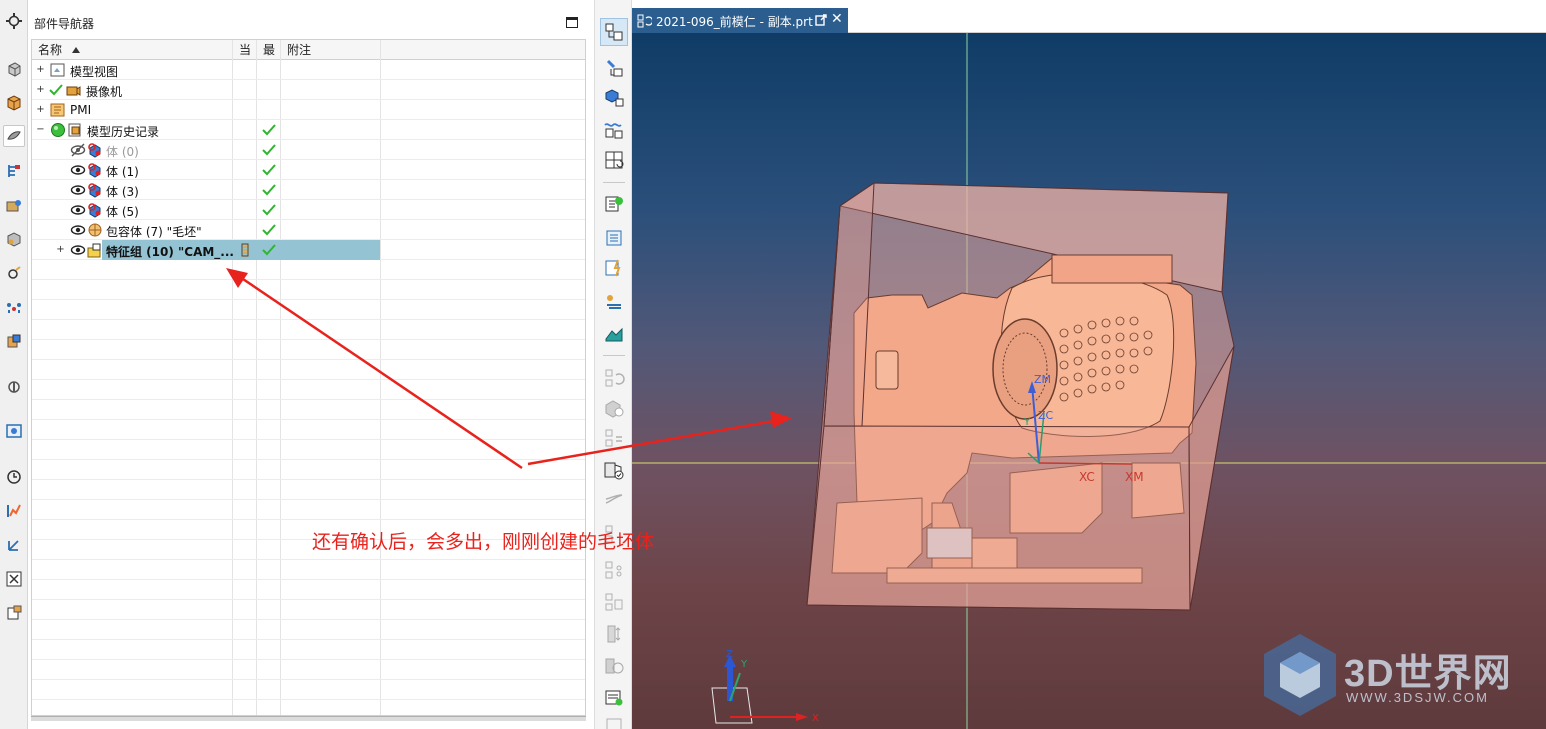  What do you see at coordinates (132, 50) in the screenshot?
I see `column-header-name: 名称` at bounding box center [132, 50].